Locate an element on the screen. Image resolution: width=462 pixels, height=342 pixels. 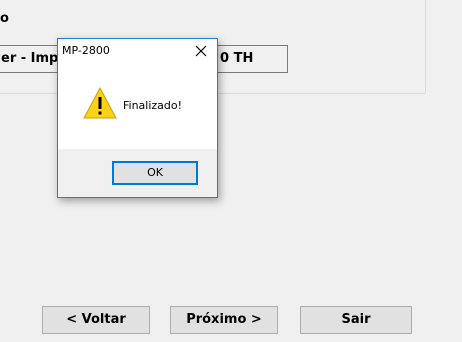
ok-button: OK is located at coordinates (155, 173).